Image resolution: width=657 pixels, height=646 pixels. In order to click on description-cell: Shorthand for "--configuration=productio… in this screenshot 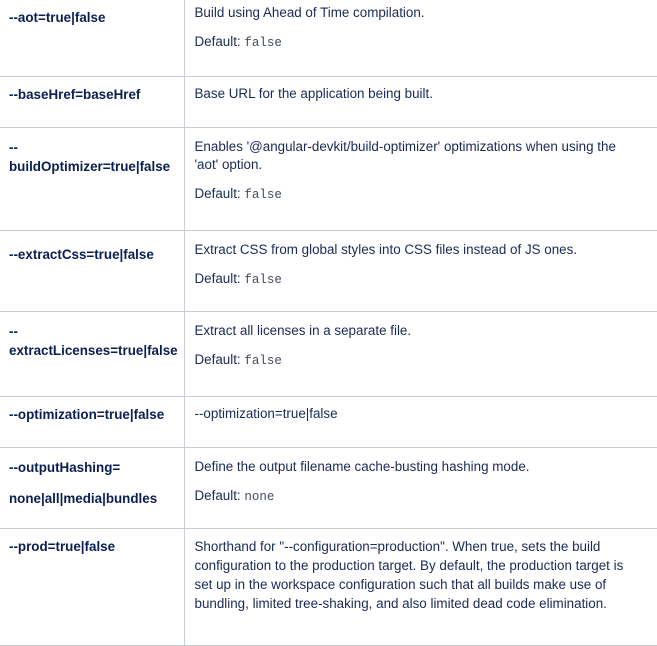, I will do `click(420, 587)`.